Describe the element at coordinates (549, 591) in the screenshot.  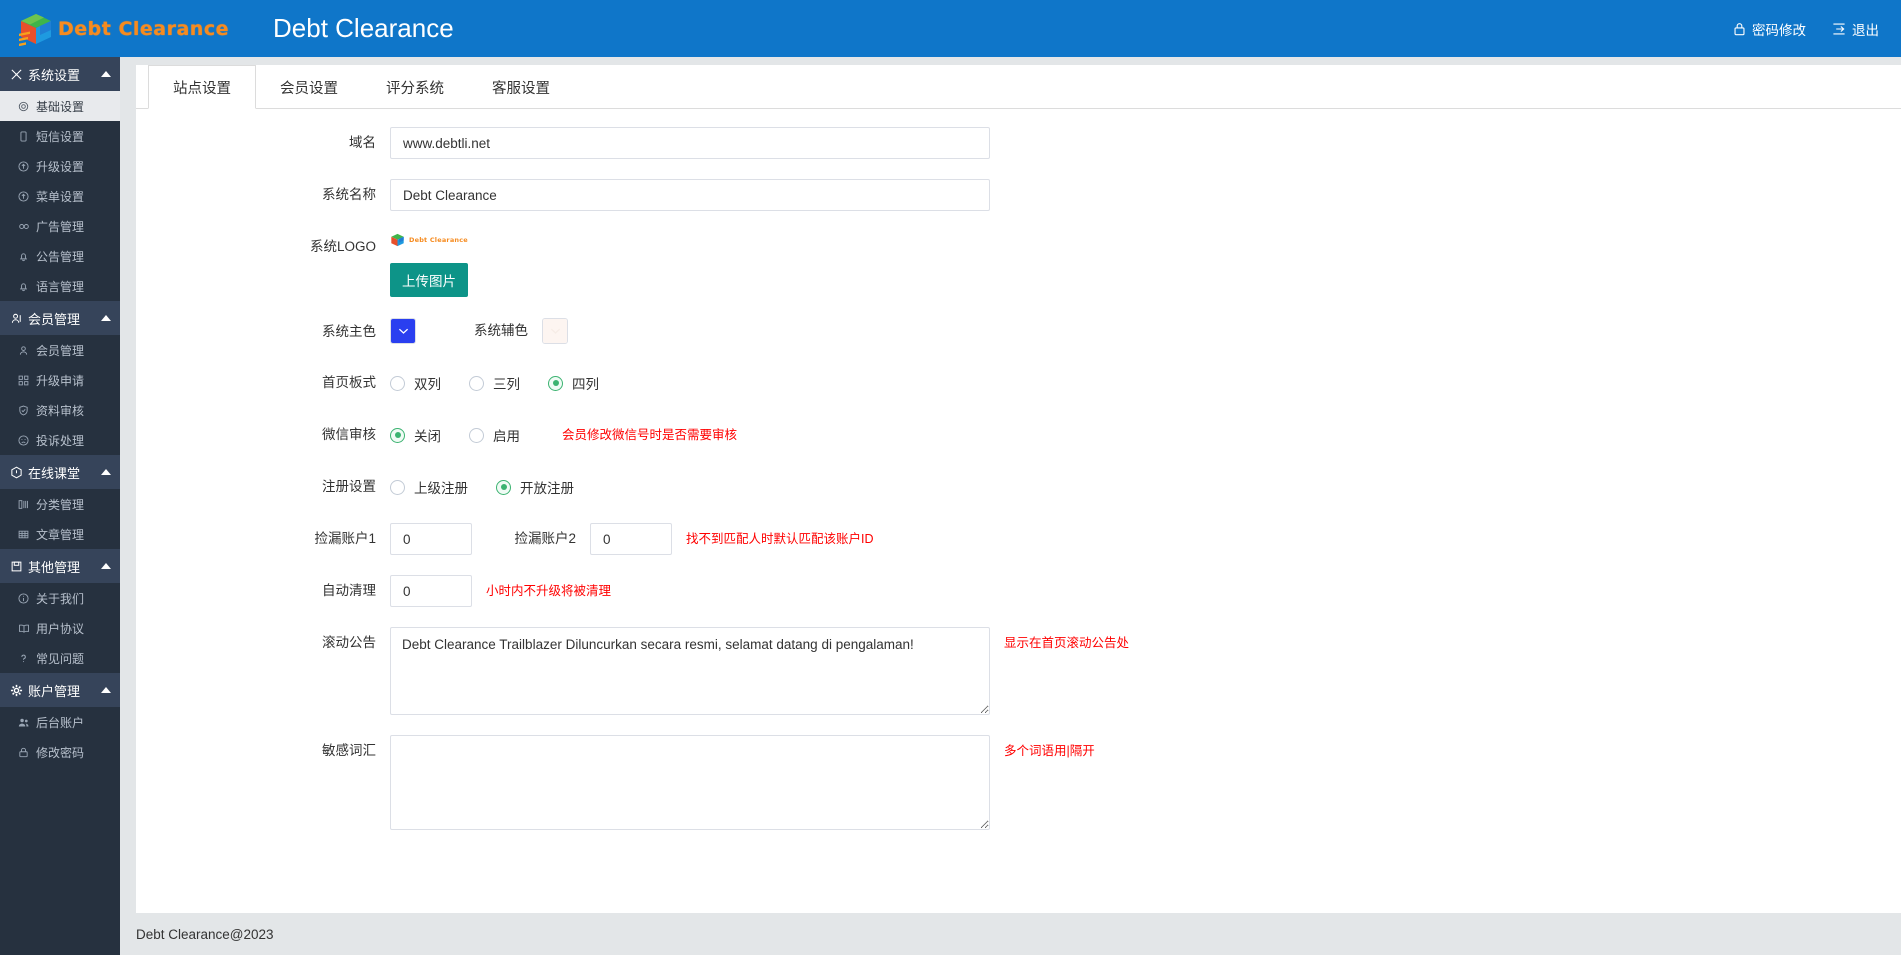
I see `auto-clean-hint: 小时内不升级将被清理` at that location.